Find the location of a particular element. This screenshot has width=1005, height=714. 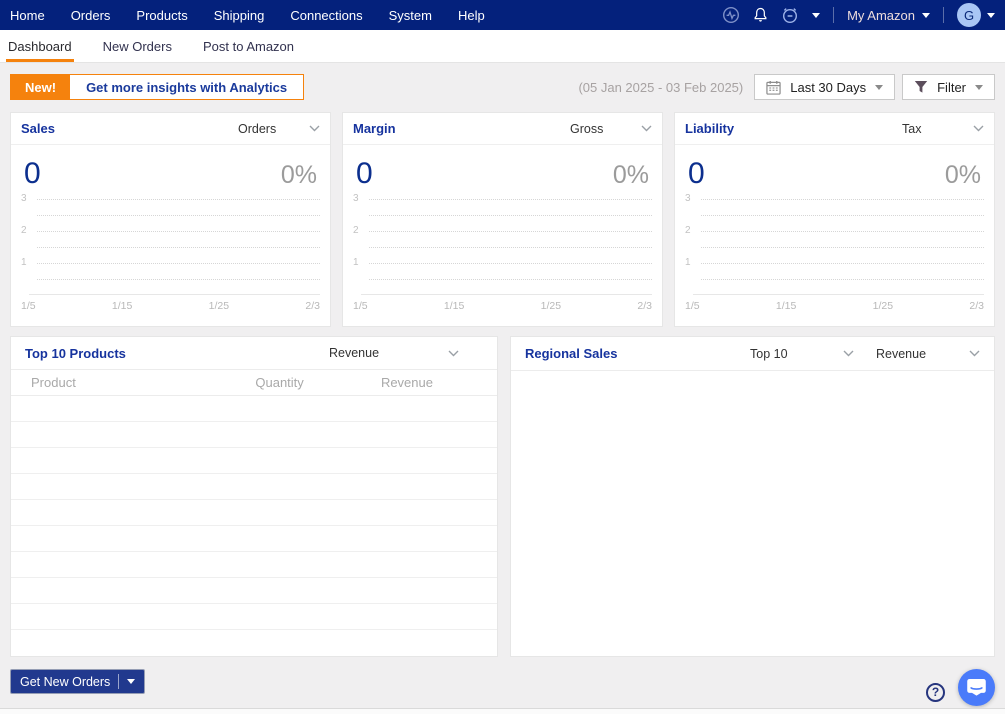

nav-item-connections: Connections is located at coordinates (326, 15).